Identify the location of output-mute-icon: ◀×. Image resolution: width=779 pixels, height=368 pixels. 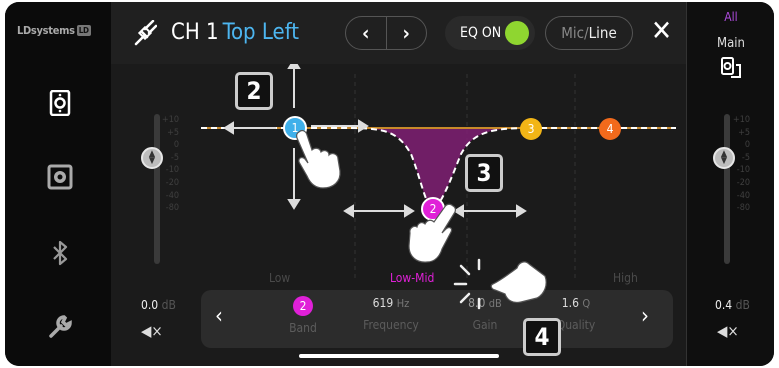
(728, 331).